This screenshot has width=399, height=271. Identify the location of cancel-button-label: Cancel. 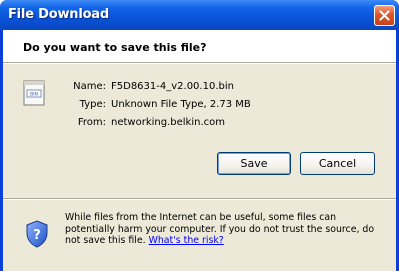
(337, 163).